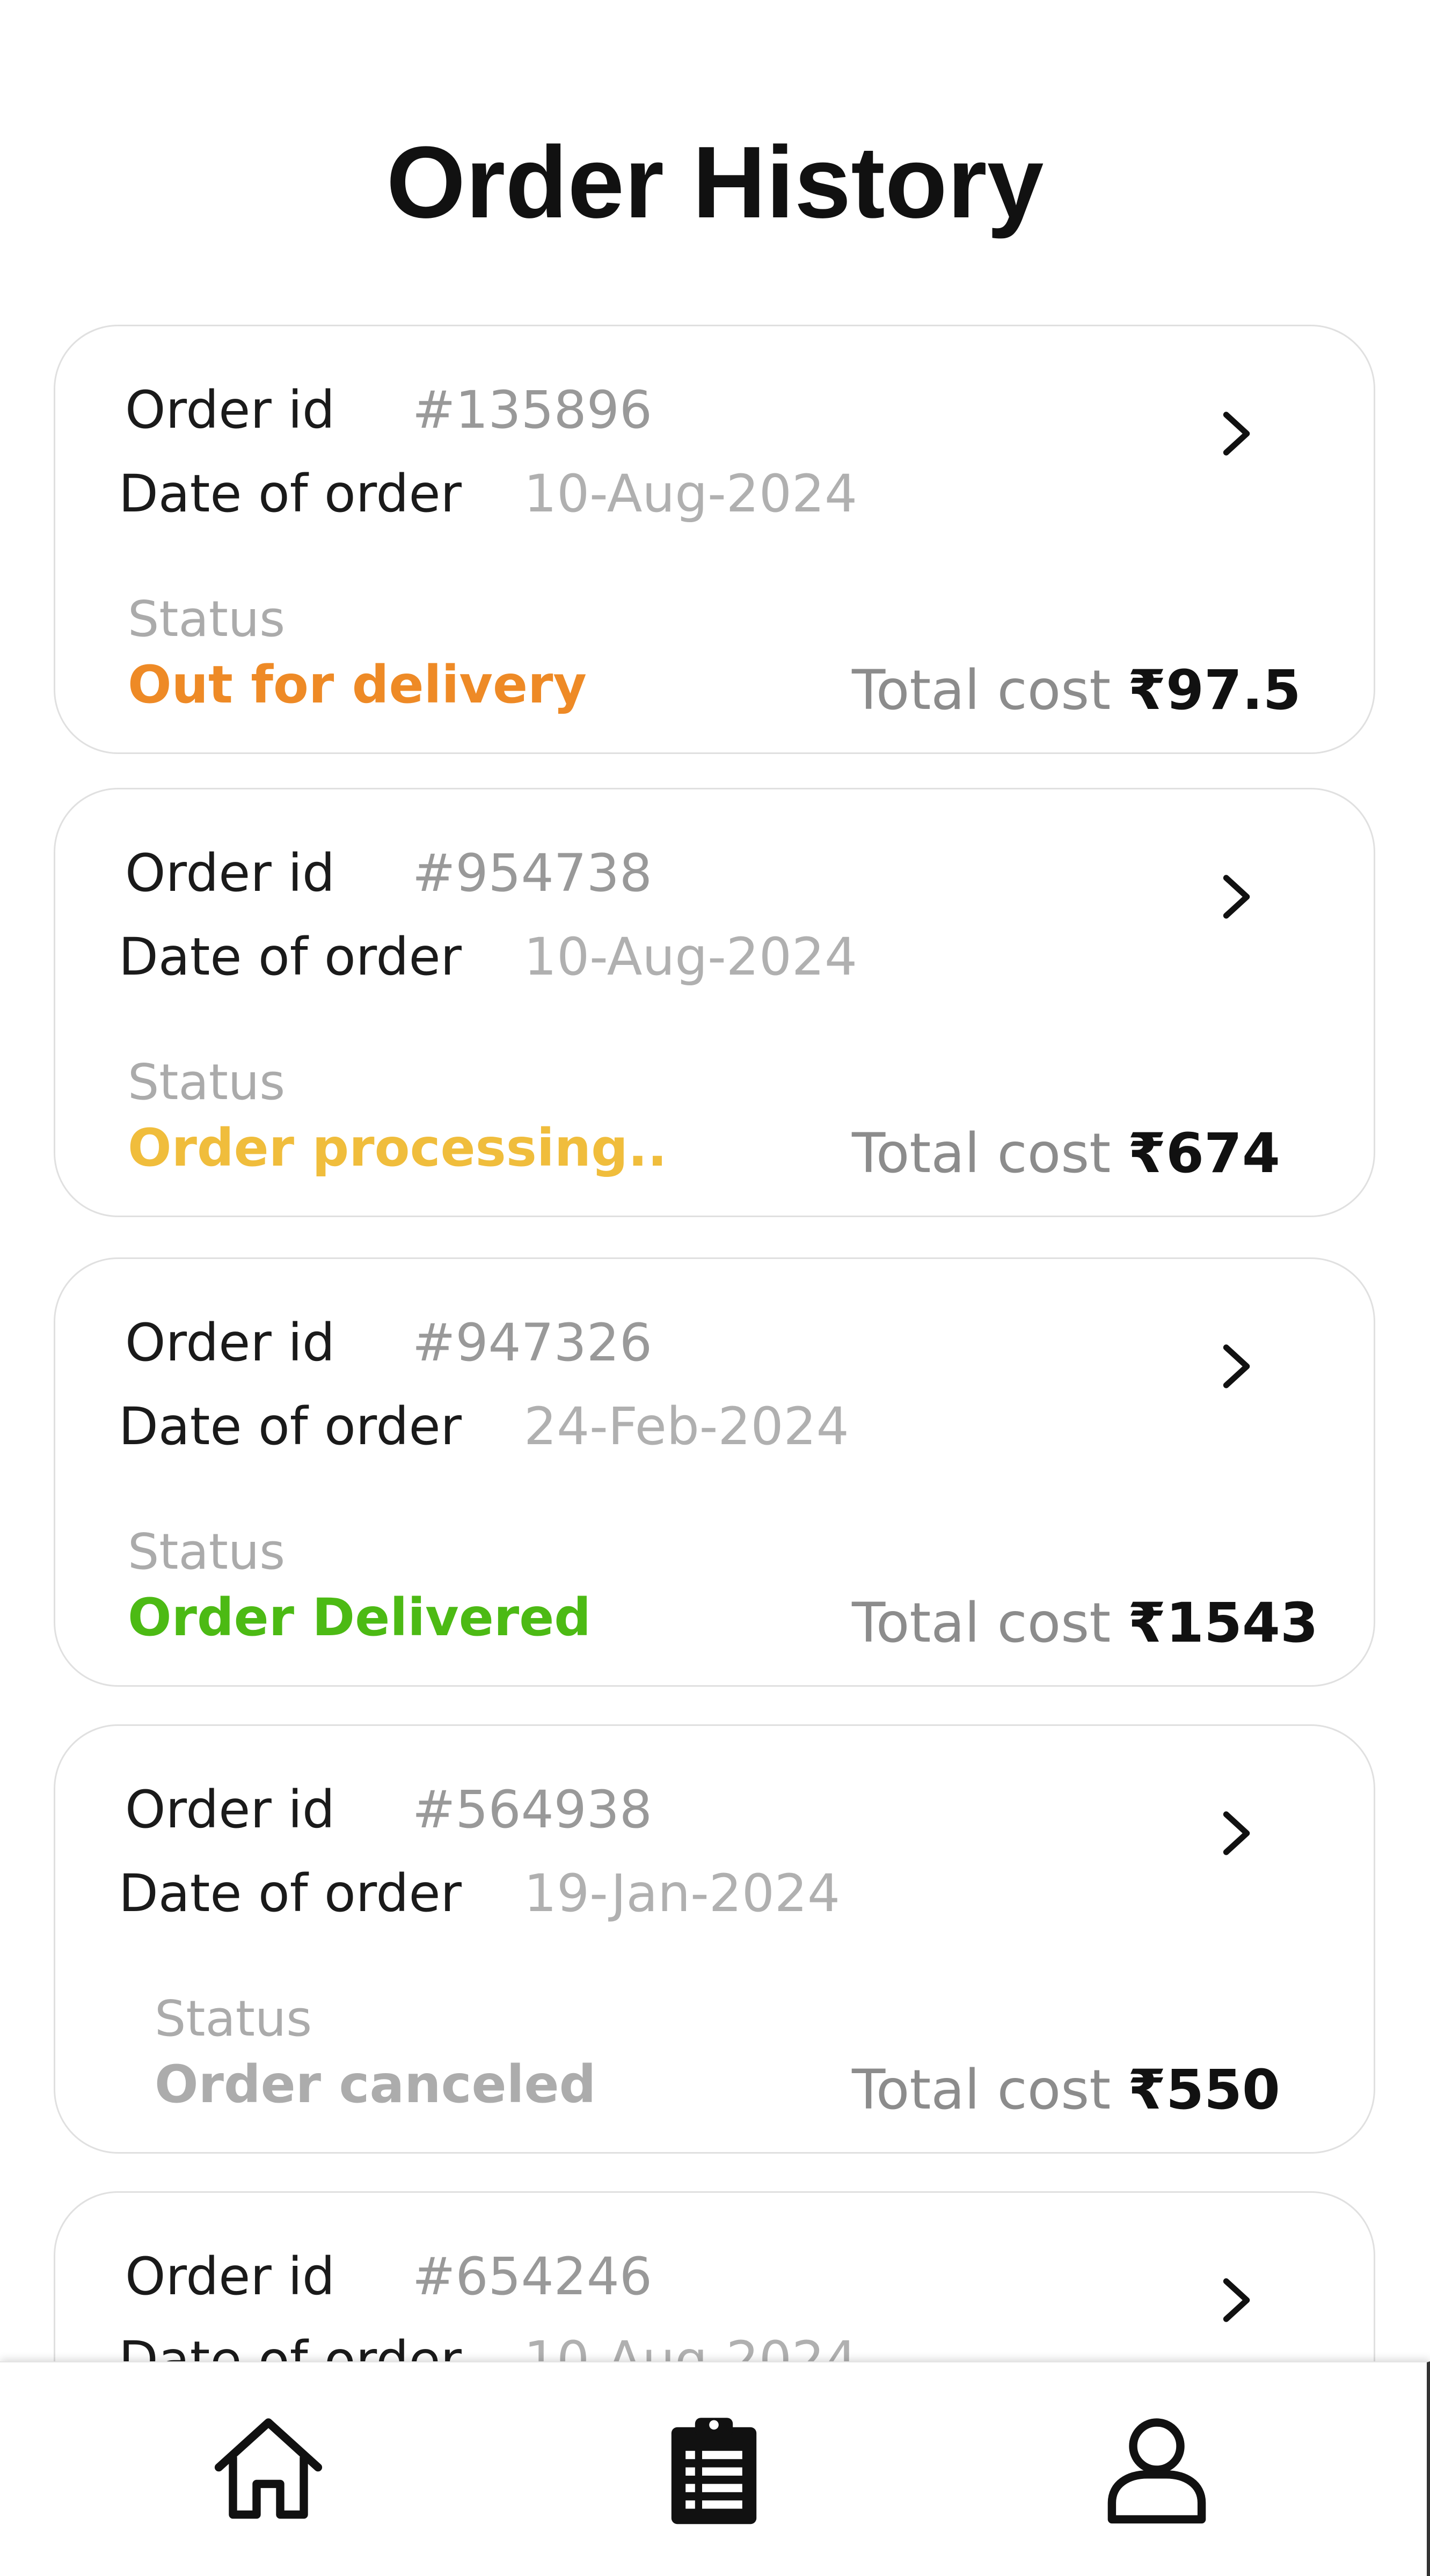  I want to click on clipboard-list-icon, so click(714, 2471).